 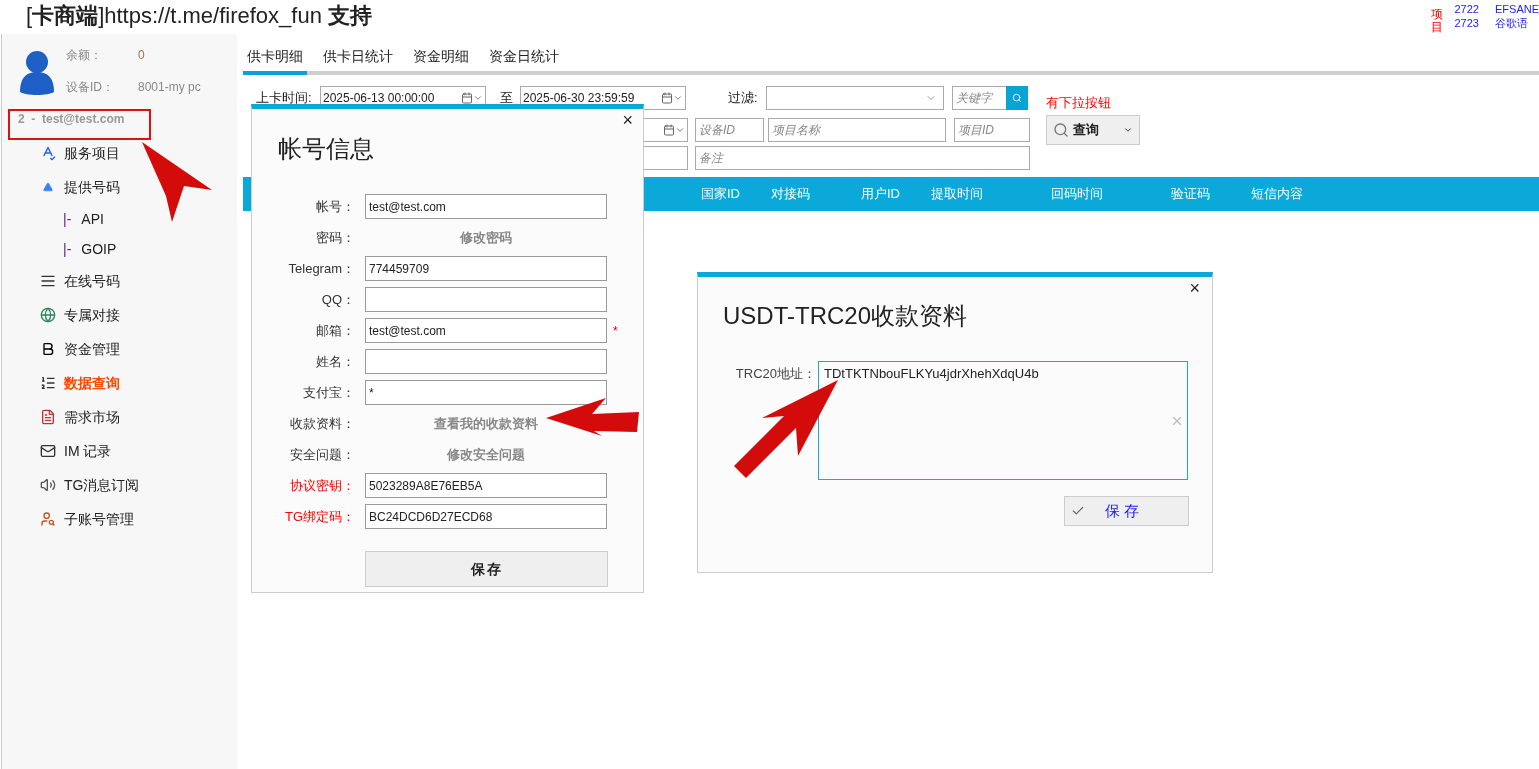 What do you see at coordinates (486, 392) in the screenshot?
I see `text-field: *` at bounding box center [486, 392].